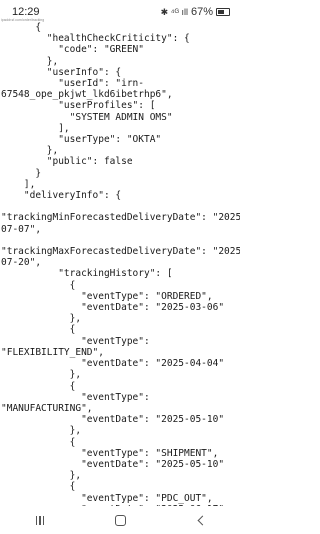 The height and width of the screenshot is (534, 320). I want to click on status-icons: ✱ ⁴ᴳ ıll 67%, so click(195, 12).